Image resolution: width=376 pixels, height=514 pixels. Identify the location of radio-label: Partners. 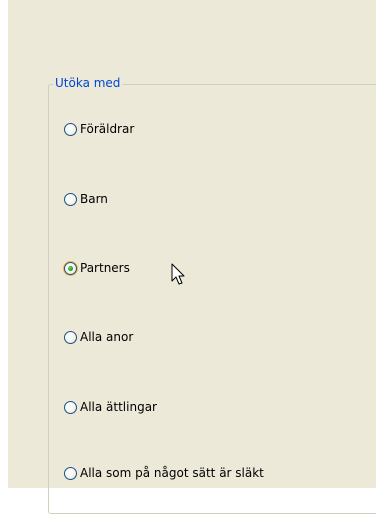
(105, 268).